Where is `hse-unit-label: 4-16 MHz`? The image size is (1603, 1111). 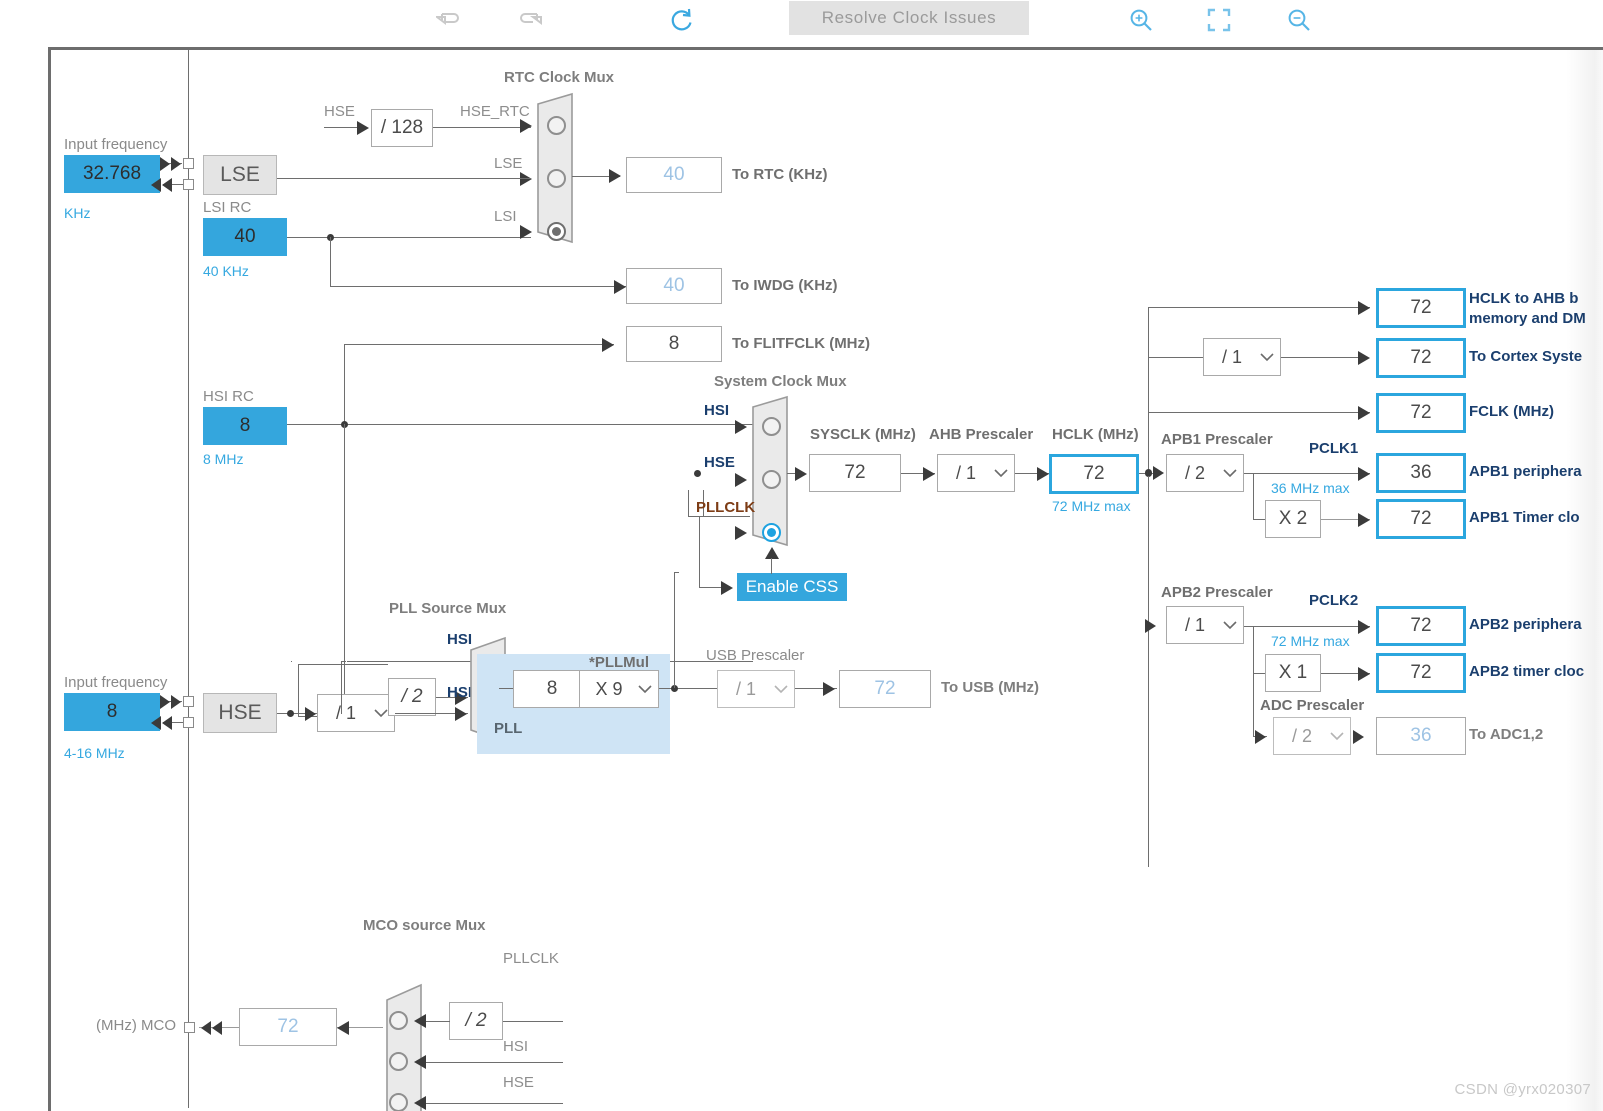
hse-unit-label: 4-16 MHz is located at coordinates (94, 753).